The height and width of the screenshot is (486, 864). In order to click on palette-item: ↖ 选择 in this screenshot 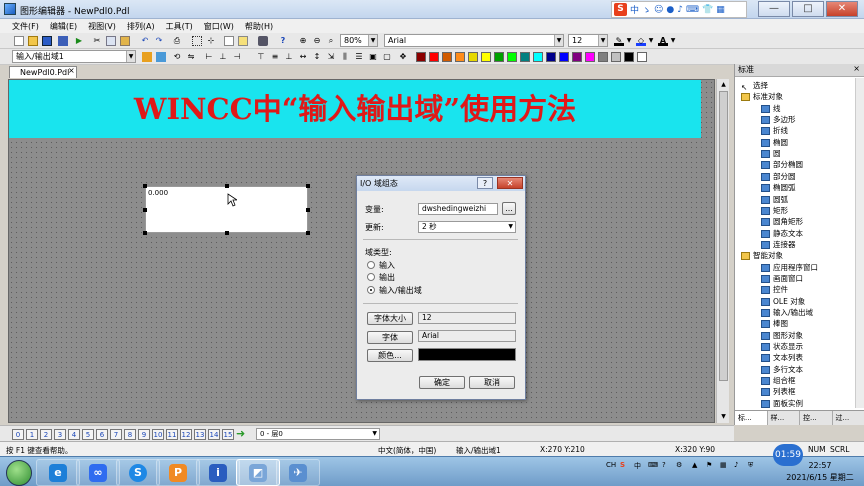, I will do `click(754, 86)`.